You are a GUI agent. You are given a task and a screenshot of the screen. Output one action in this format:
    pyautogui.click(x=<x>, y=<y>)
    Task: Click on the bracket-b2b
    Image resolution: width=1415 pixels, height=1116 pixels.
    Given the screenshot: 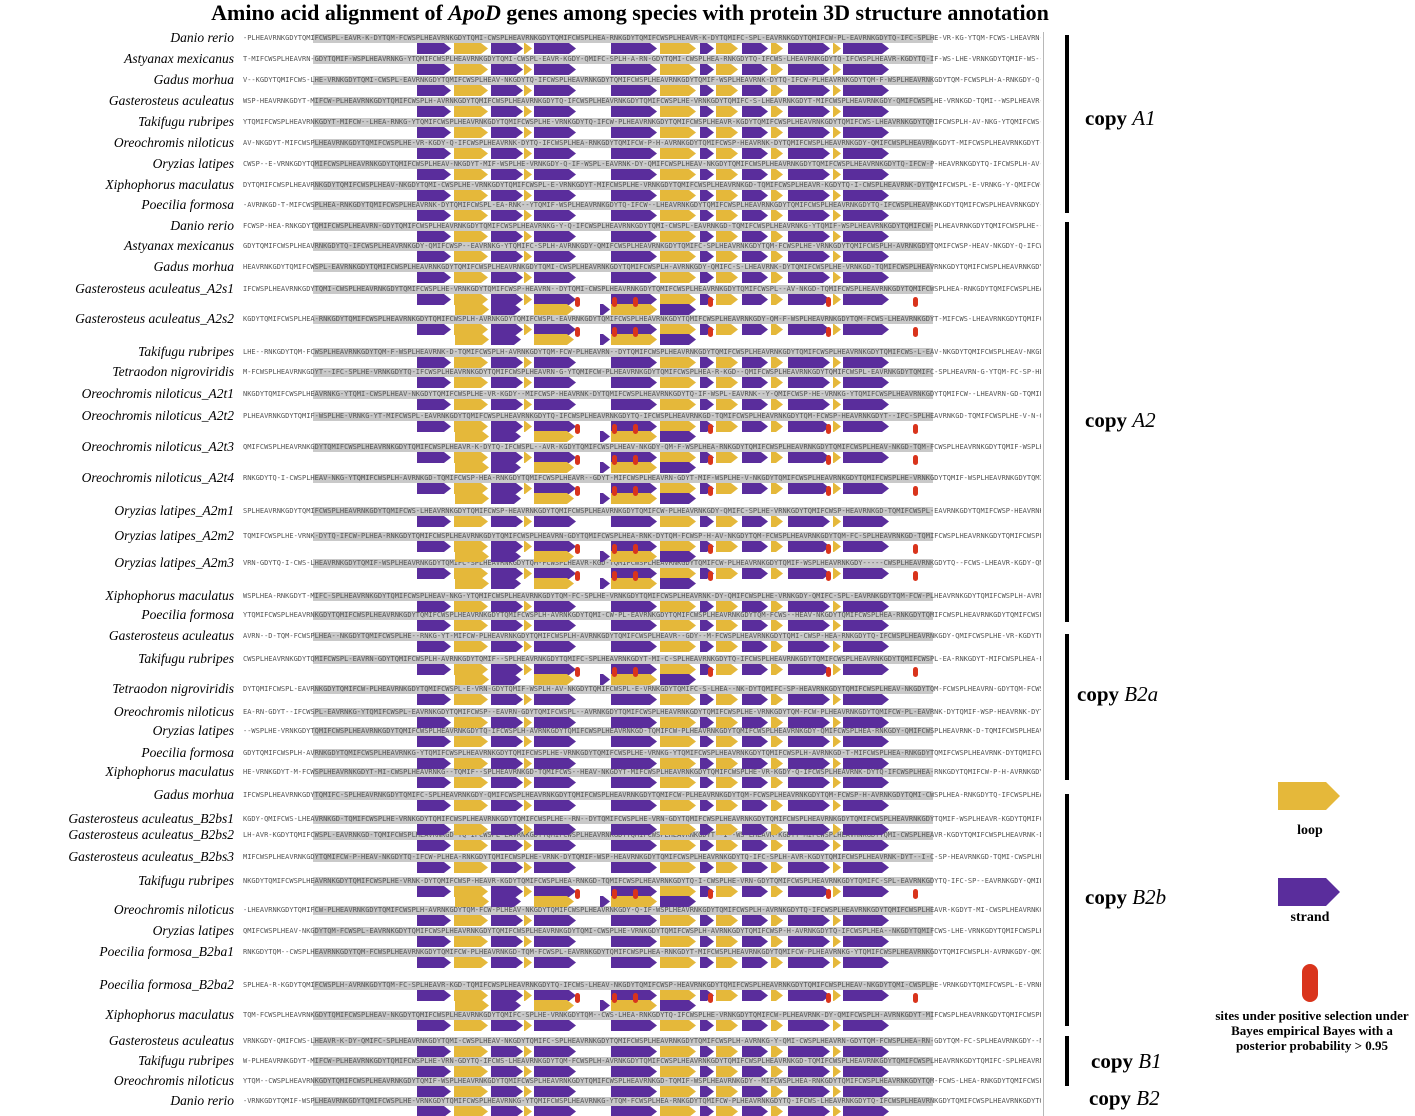 What is the action you would take?
    pyautogui.click(x=1067, y=910)
    